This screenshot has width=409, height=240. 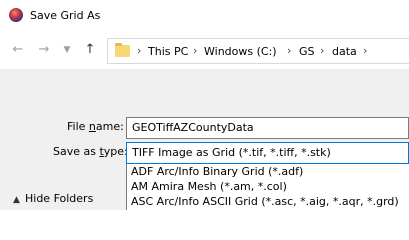 What do you see at coordinates (16, 15) in the screenshot?
I see `app-icon` at bounding box center [16, 15].